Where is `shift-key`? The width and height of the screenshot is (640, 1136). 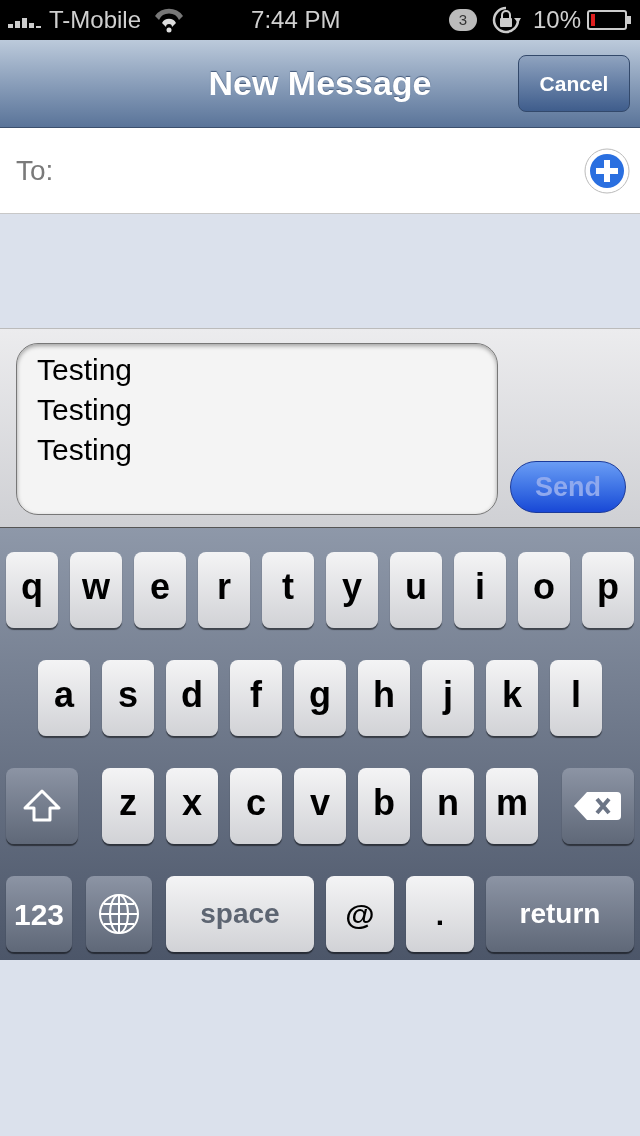
shift-key is located at coordinates (42, 806).